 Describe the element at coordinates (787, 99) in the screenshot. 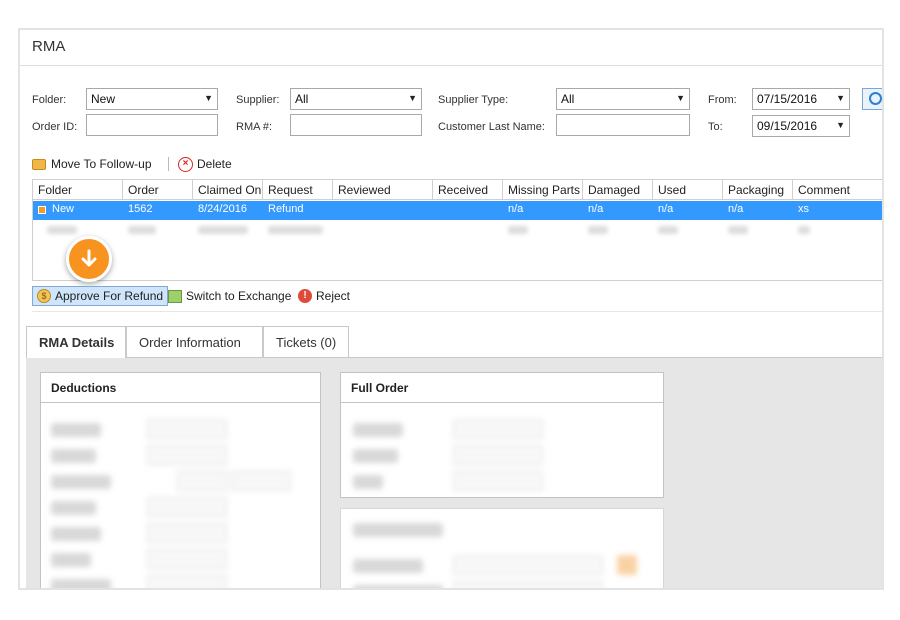

I see `from-date-value: 07/15/2016` at that location.